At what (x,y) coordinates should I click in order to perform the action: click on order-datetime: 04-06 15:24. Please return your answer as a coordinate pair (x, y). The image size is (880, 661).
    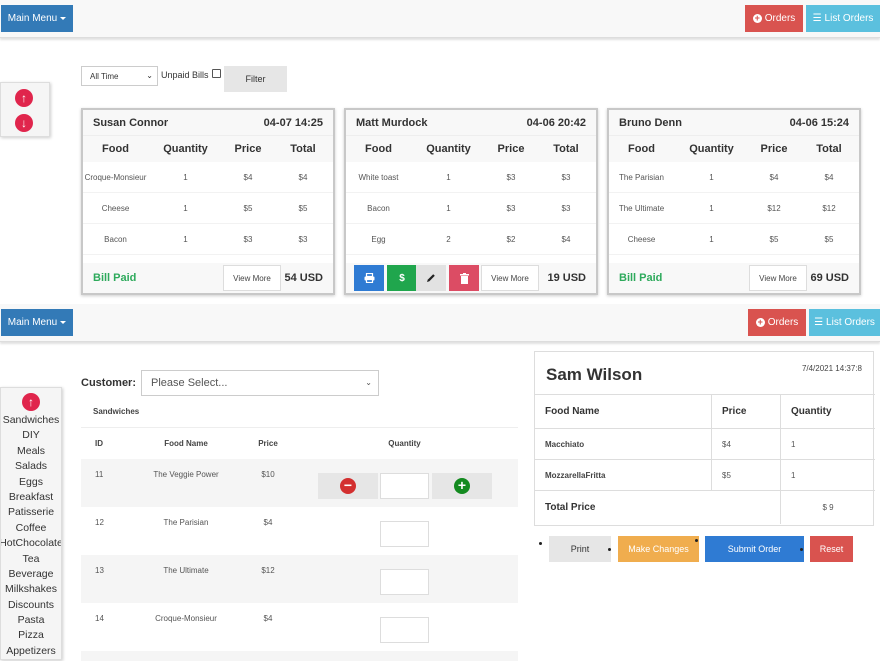
    Looking at the image, I should click on (819, 122).